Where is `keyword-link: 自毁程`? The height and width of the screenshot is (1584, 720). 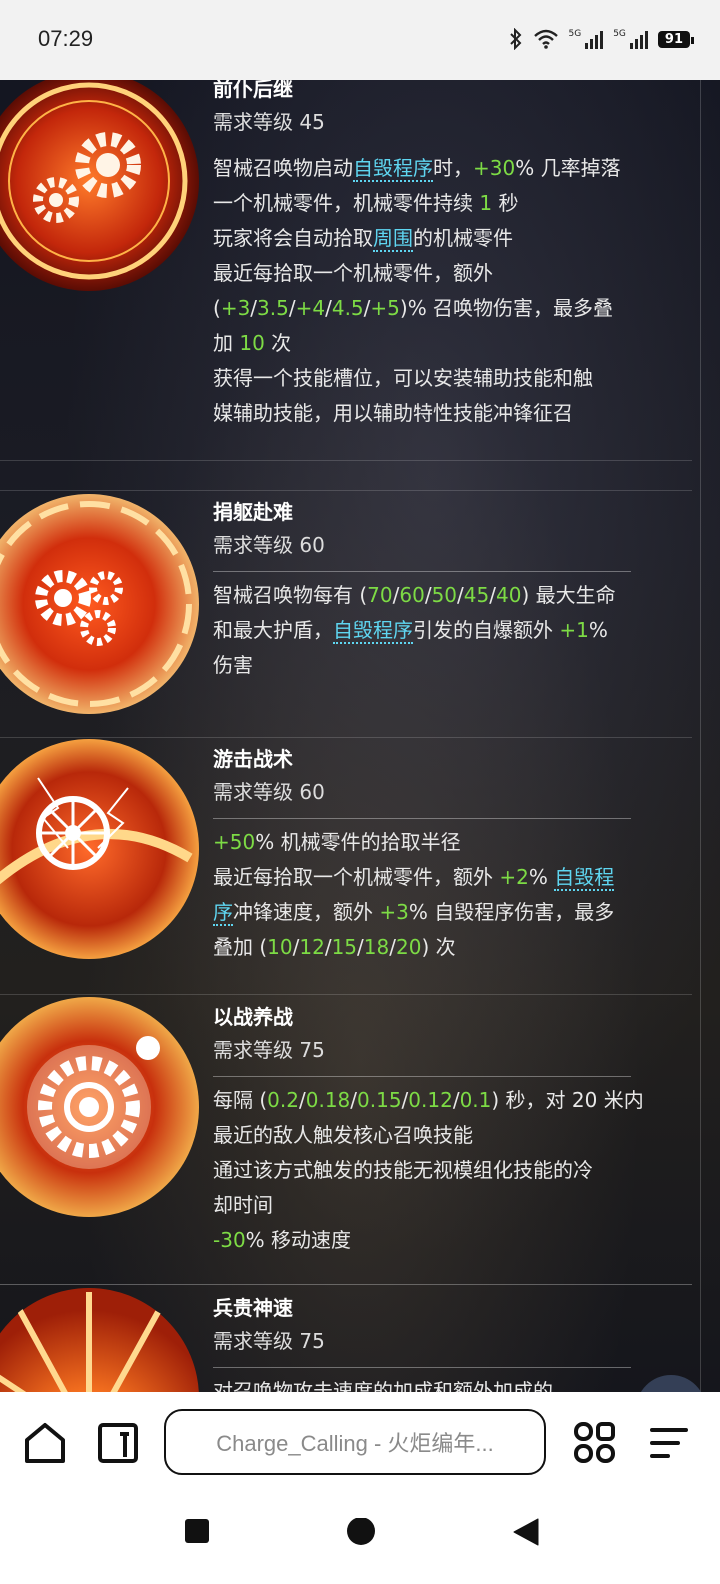
keyword-link: 自毁程 is located at coordinates (584, 878).